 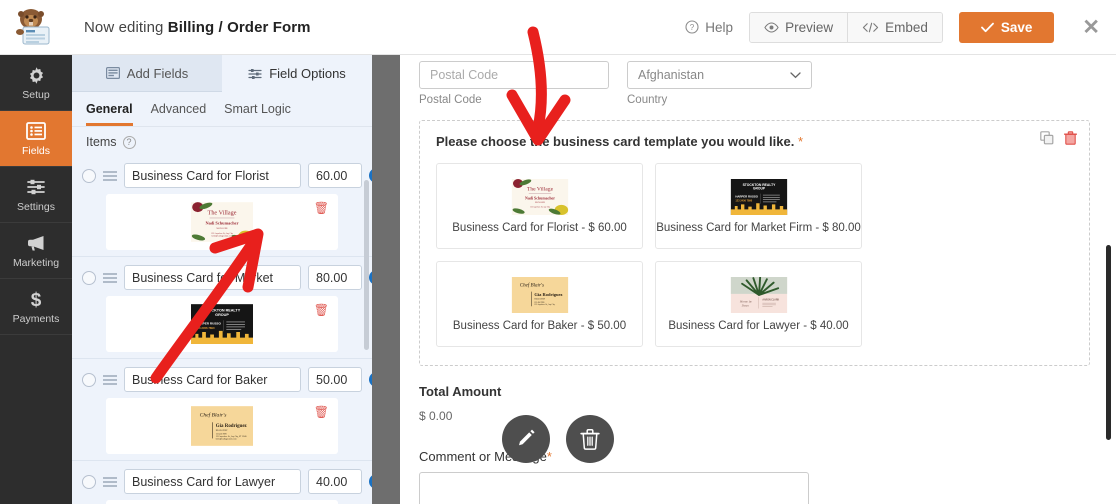 What do you see at coordinates (526, 439) in the screenshot?
I see `edit-field-button` at bounding box center [526, 439].